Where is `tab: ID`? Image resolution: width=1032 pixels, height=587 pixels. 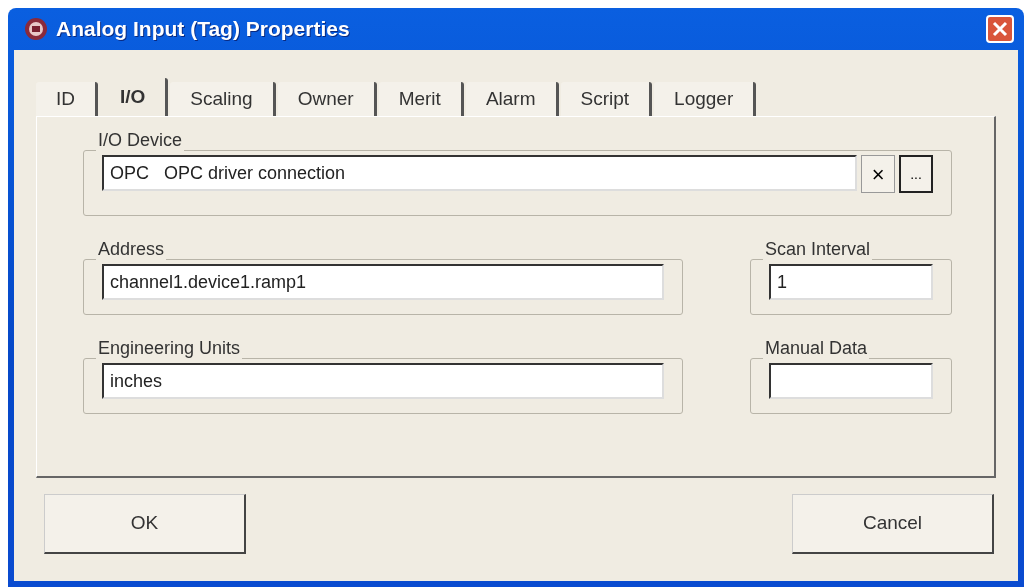
tab: ID is located at coordinates (67, 99).